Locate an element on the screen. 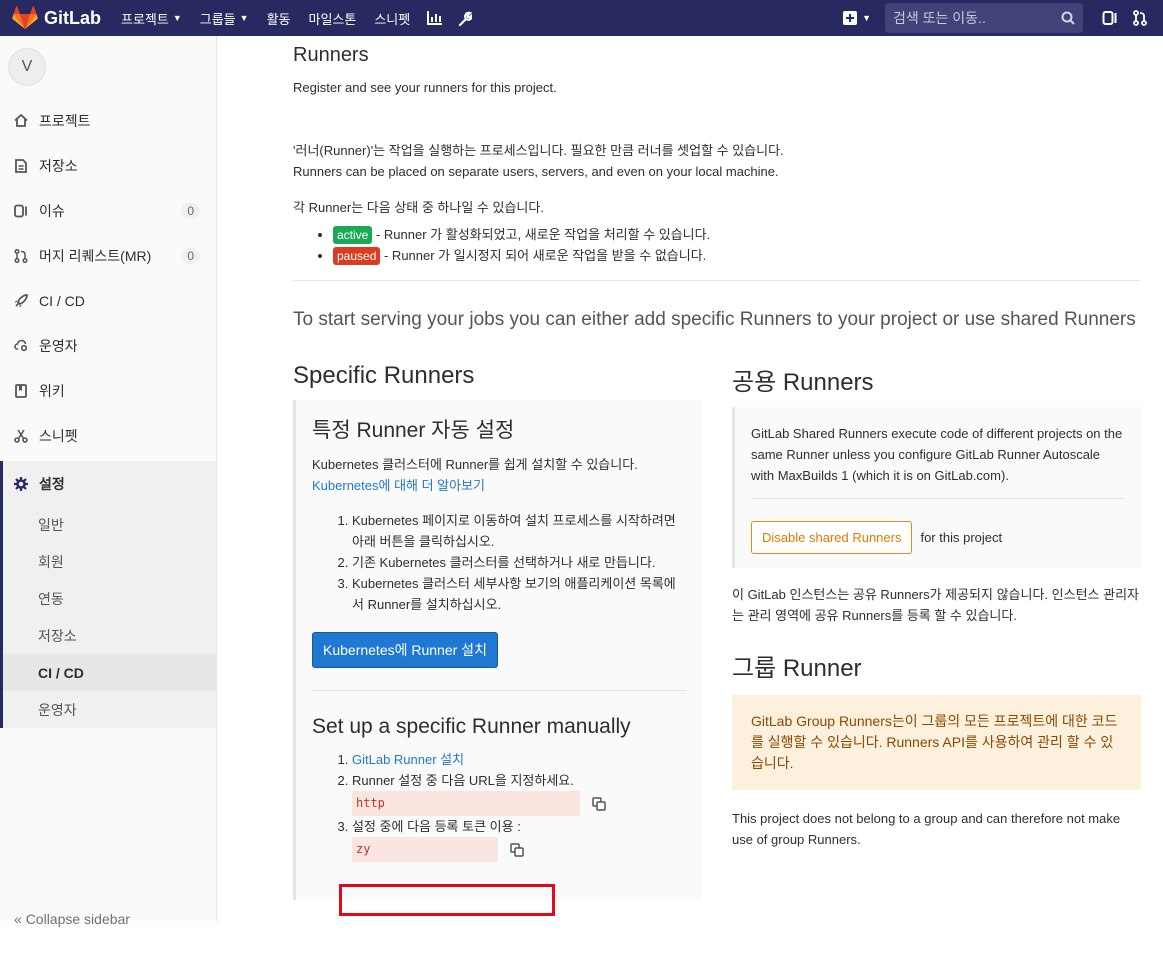  sidebar-item-ci-cd: CI / CD is located at coordinates (108, 300).